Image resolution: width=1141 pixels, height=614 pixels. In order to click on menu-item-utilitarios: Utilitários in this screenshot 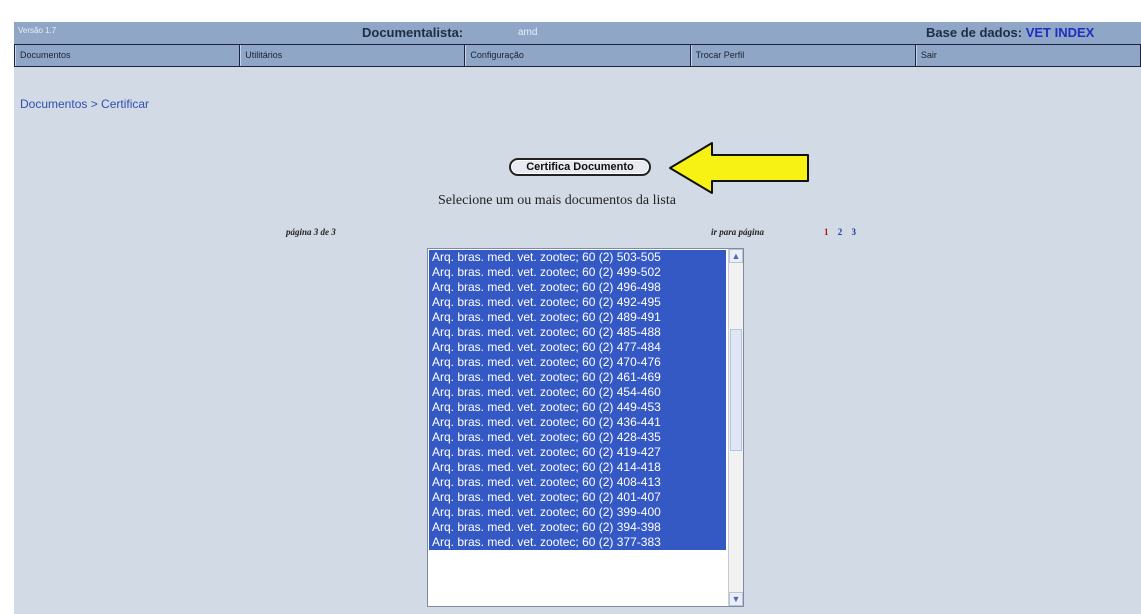, I will do `click(353, 55)`.